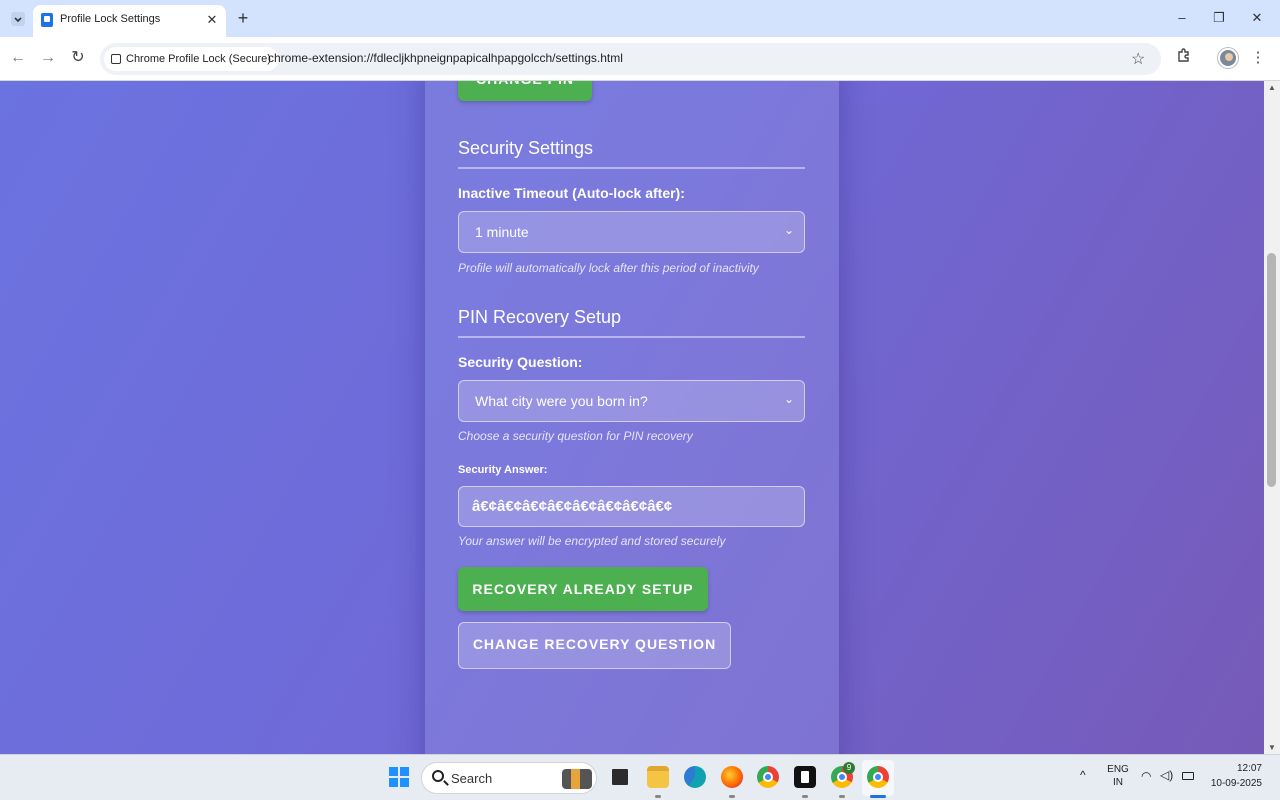 The height and width of the screenshot is (800, 1280). I want to click on security-question-value: What city were you born in?, so click(561, 401).